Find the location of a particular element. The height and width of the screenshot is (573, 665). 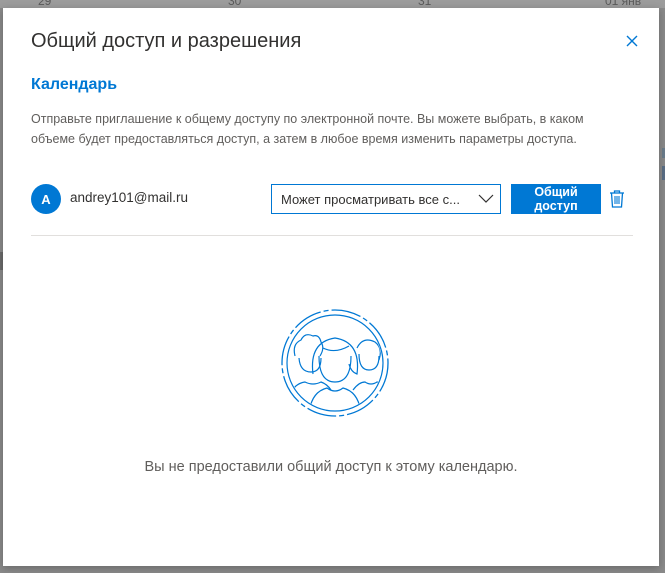

calendar-date: 29 is located at coordinates (45, 4).